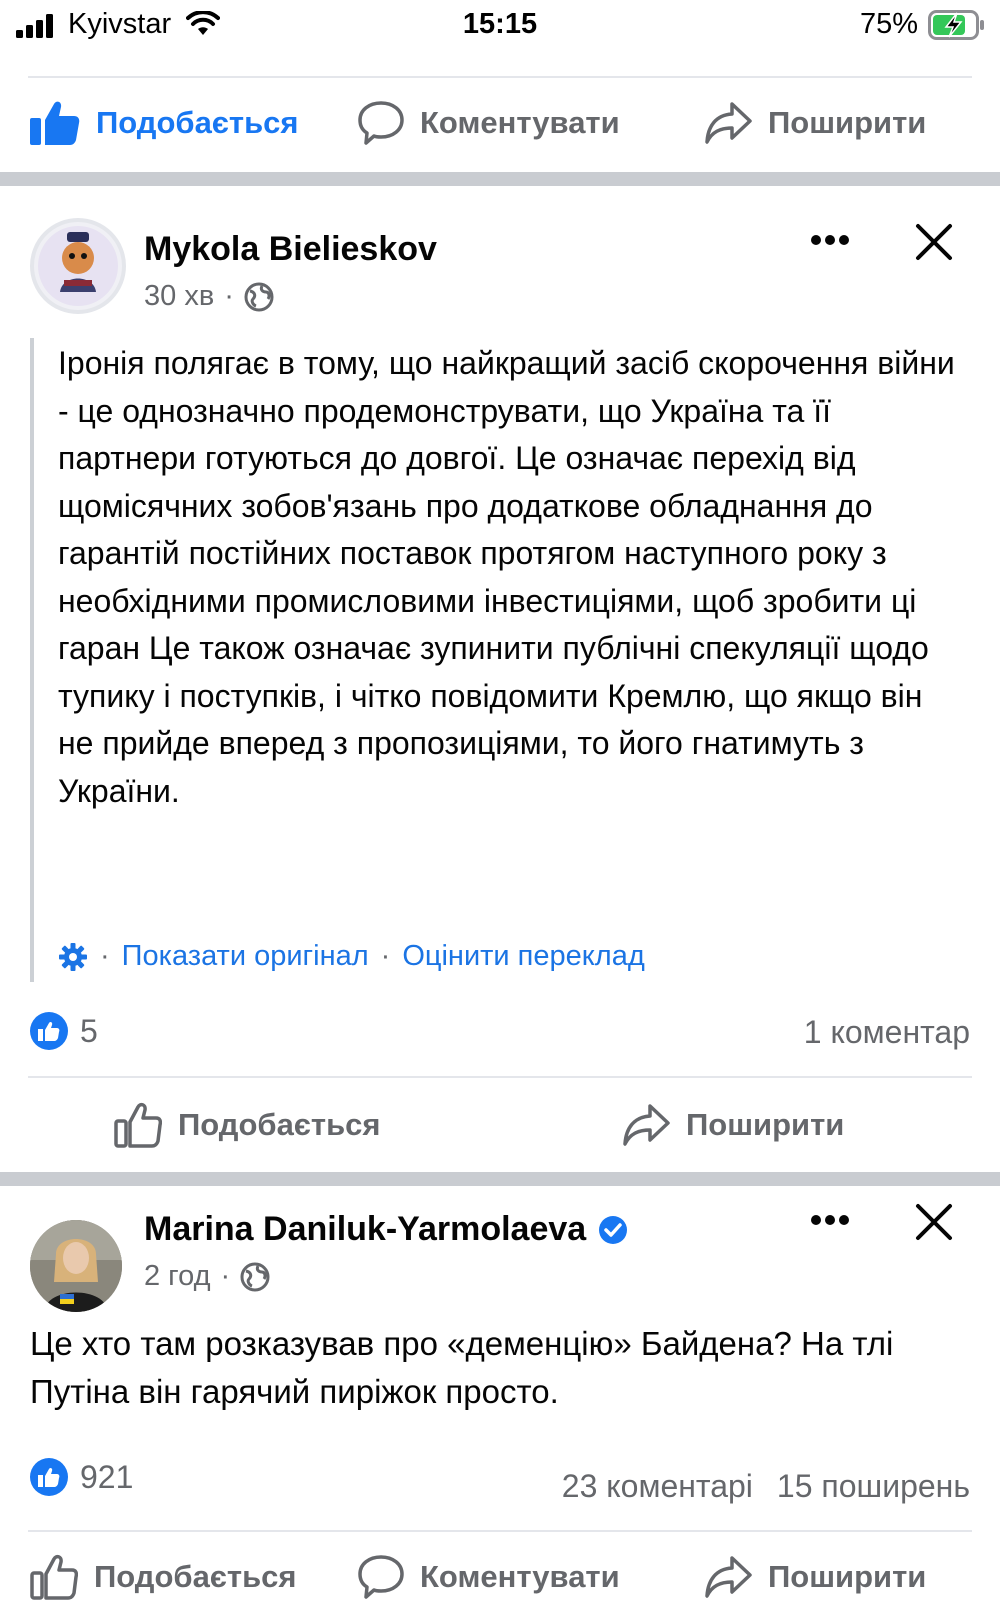 The width and height of the screenshot is (1000, 1600). I want to click on post-author-row: Marina Daniluk-Yarmolaeva, so click(386, 1229).